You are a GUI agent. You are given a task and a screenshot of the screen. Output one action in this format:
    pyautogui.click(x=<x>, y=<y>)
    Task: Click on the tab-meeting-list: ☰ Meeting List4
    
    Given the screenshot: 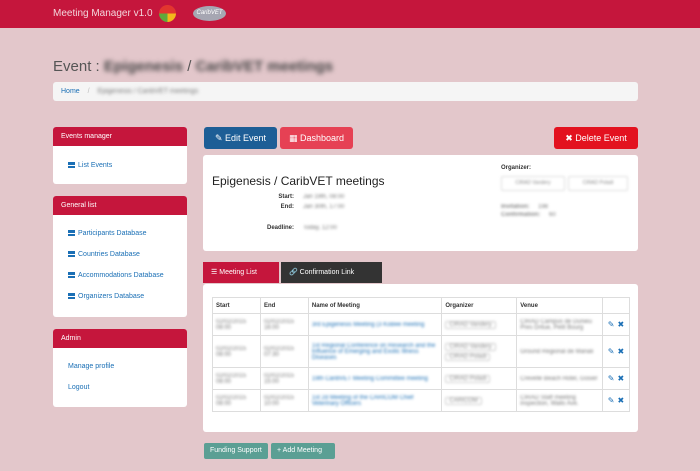 What is the action you would take?
    pyautogui.click(x=241, y=280)
    